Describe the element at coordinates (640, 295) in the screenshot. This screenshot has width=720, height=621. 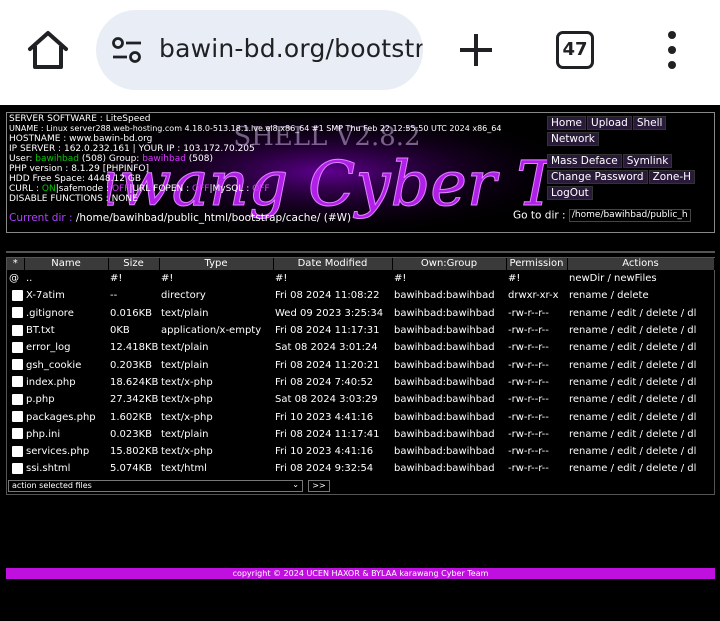
I see `cell-actions: rename / delete` at that location.